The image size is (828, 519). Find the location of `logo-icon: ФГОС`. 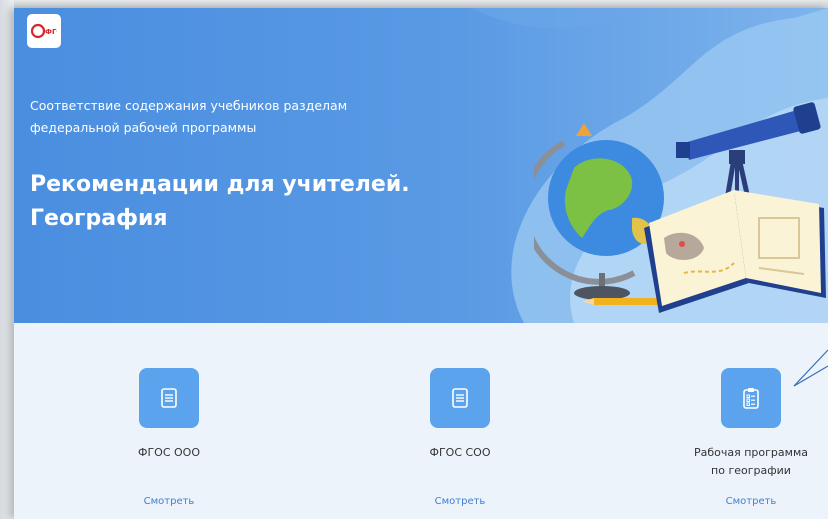

logo-icon: ФГОС is located at coordinates (44, 31).